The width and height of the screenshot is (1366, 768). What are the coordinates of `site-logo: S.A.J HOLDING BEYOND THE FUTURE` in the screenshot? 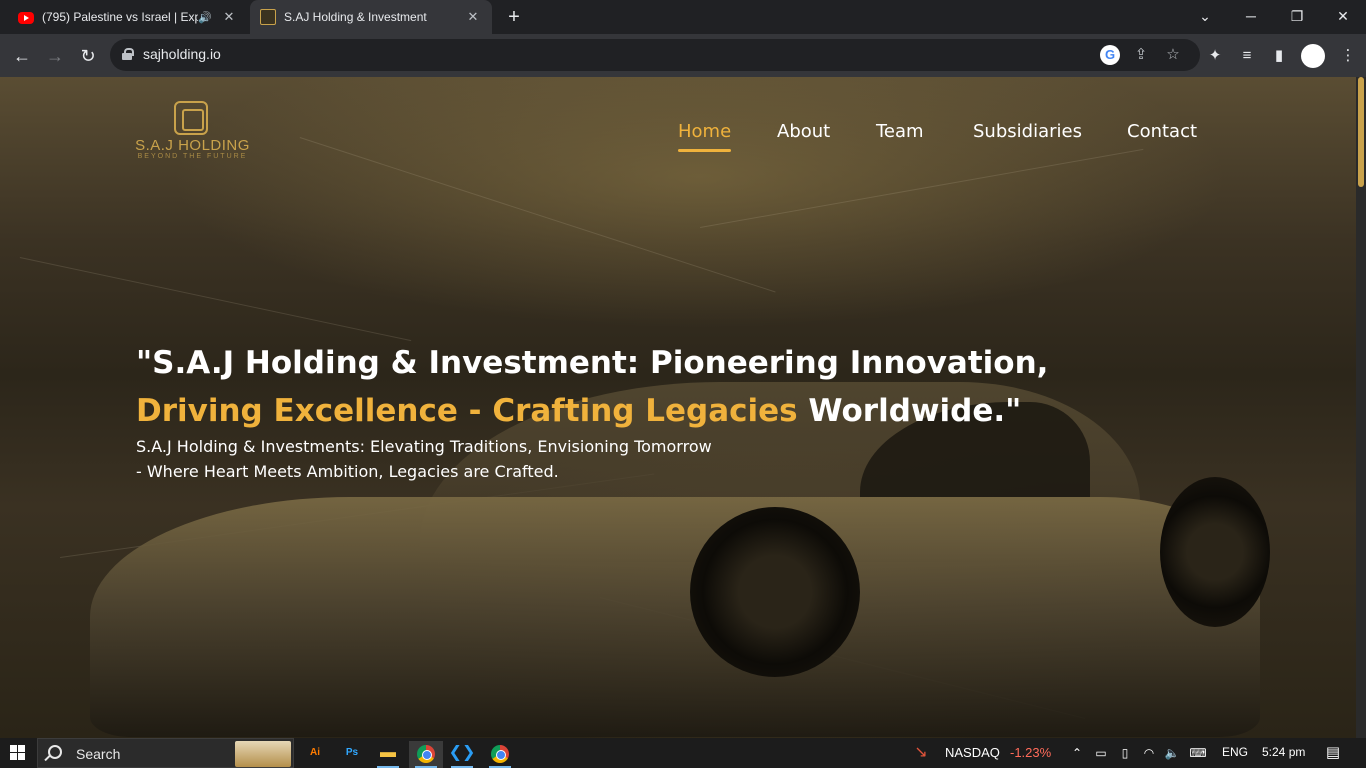 It's located at (192, 130).